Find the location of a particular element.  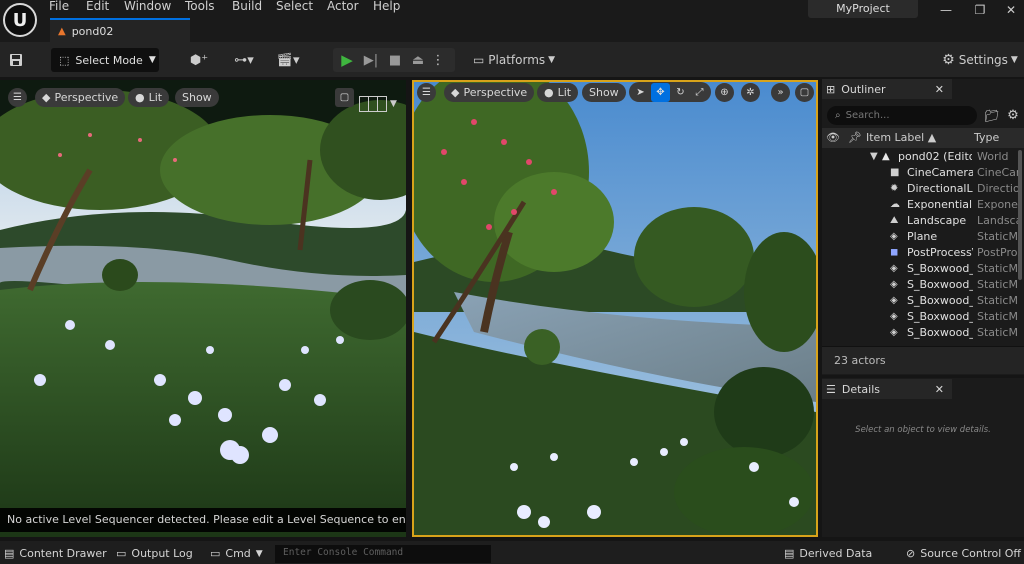

menu-select: Select is located at coordinates (294, 6).